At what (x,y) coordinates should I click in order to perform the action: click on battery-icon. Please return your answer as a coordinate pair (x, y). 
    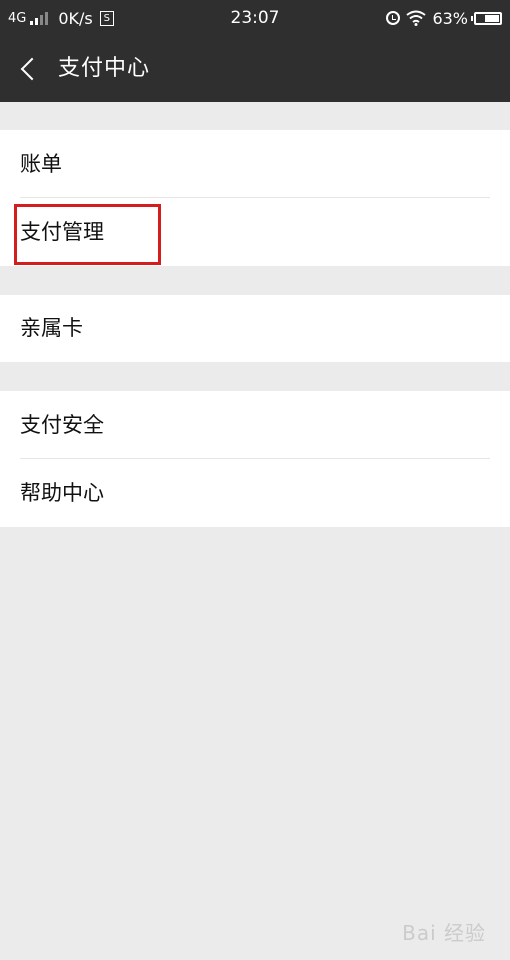
    Looking at the image, I should click on (486, 18).